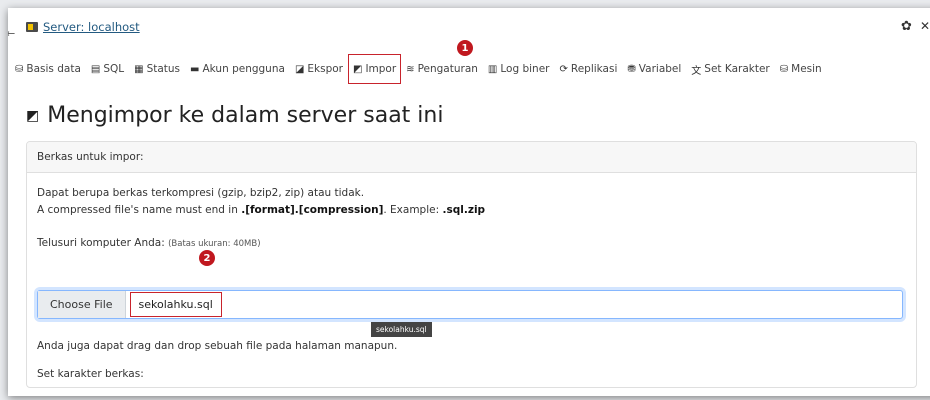 This screenshot has width=930, height=400. What do you see at coordinates (492, 69) in the screenshot?
I see `binlog-icon: ▥` at bounding box center [492, 69].